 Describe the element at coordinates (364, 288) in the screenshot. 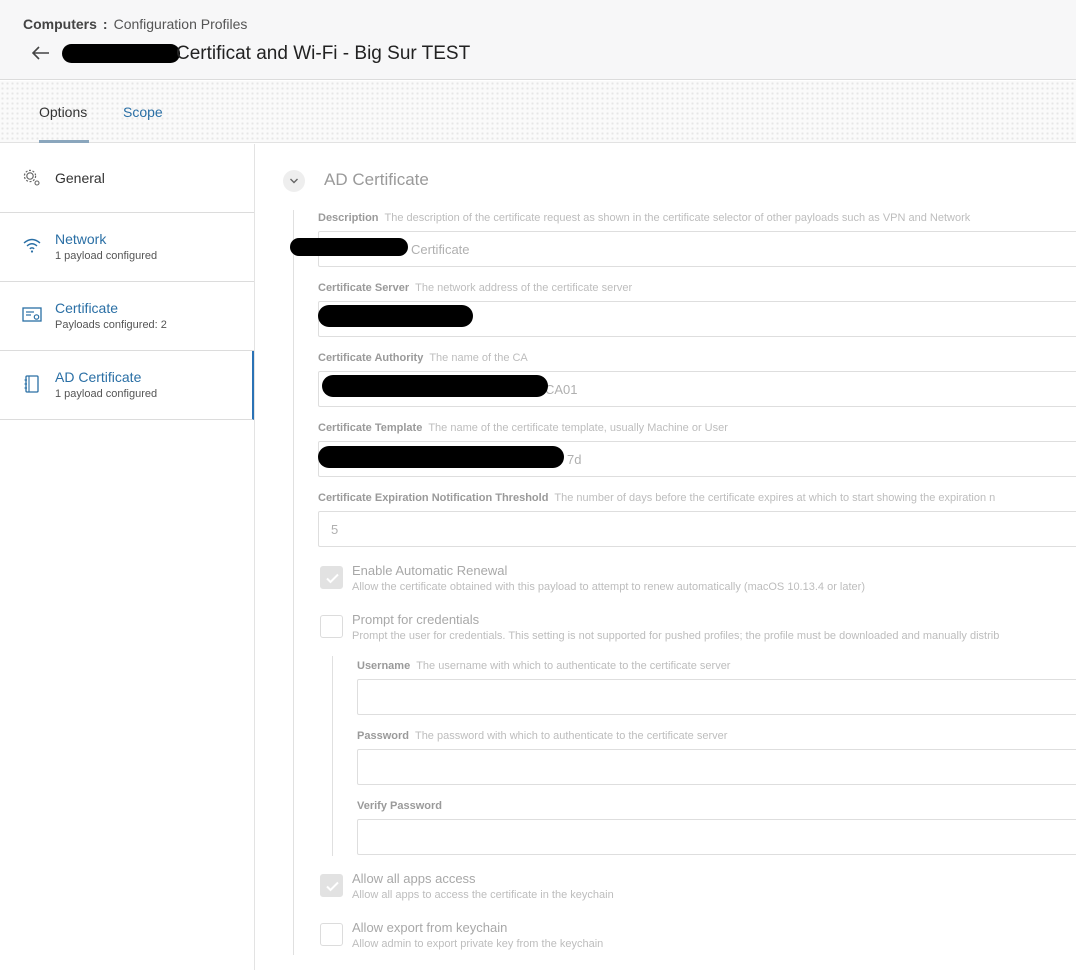

I see `field-label: Certificate Server` at that location.